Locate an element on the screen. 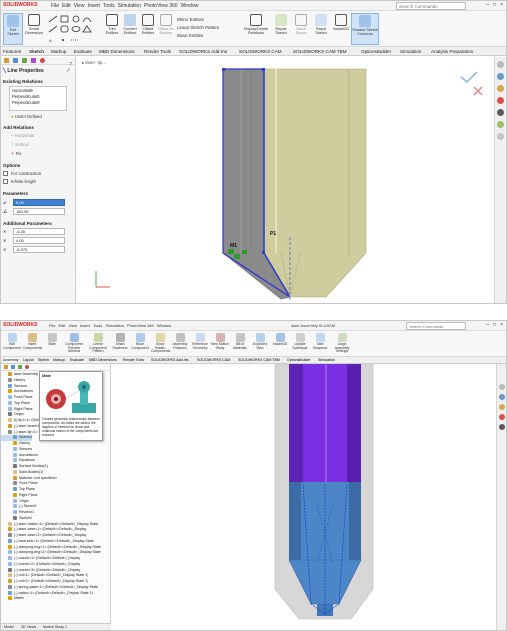  update-speedpak-button: Update Speedpak is located at coordinates (300, 341).